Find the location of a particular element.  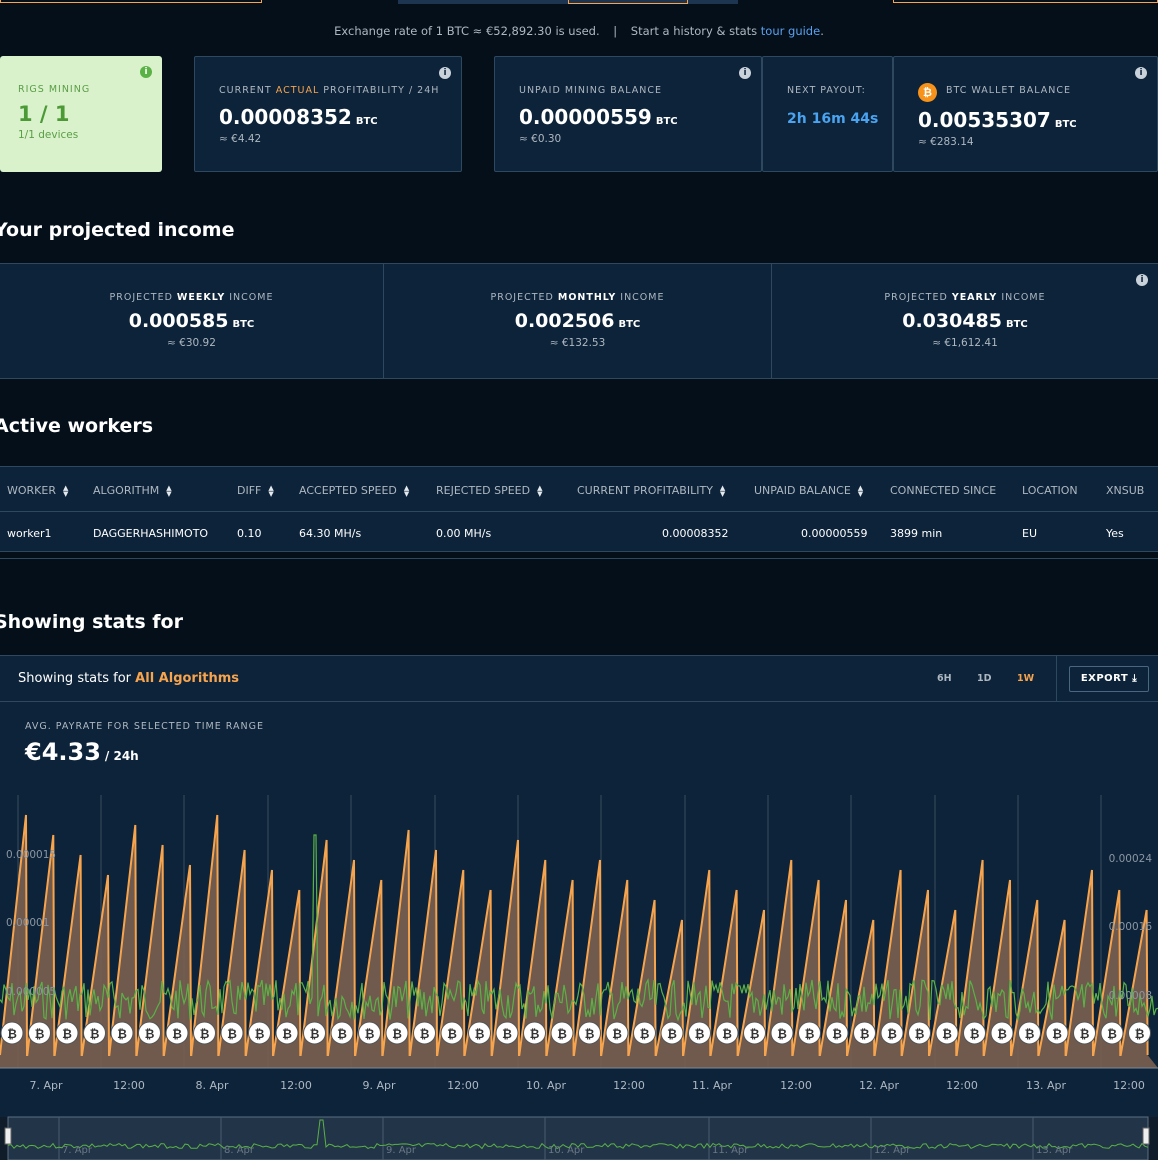

profitability-eur: ≈ €4.42 is located at coordinates (240, 139).